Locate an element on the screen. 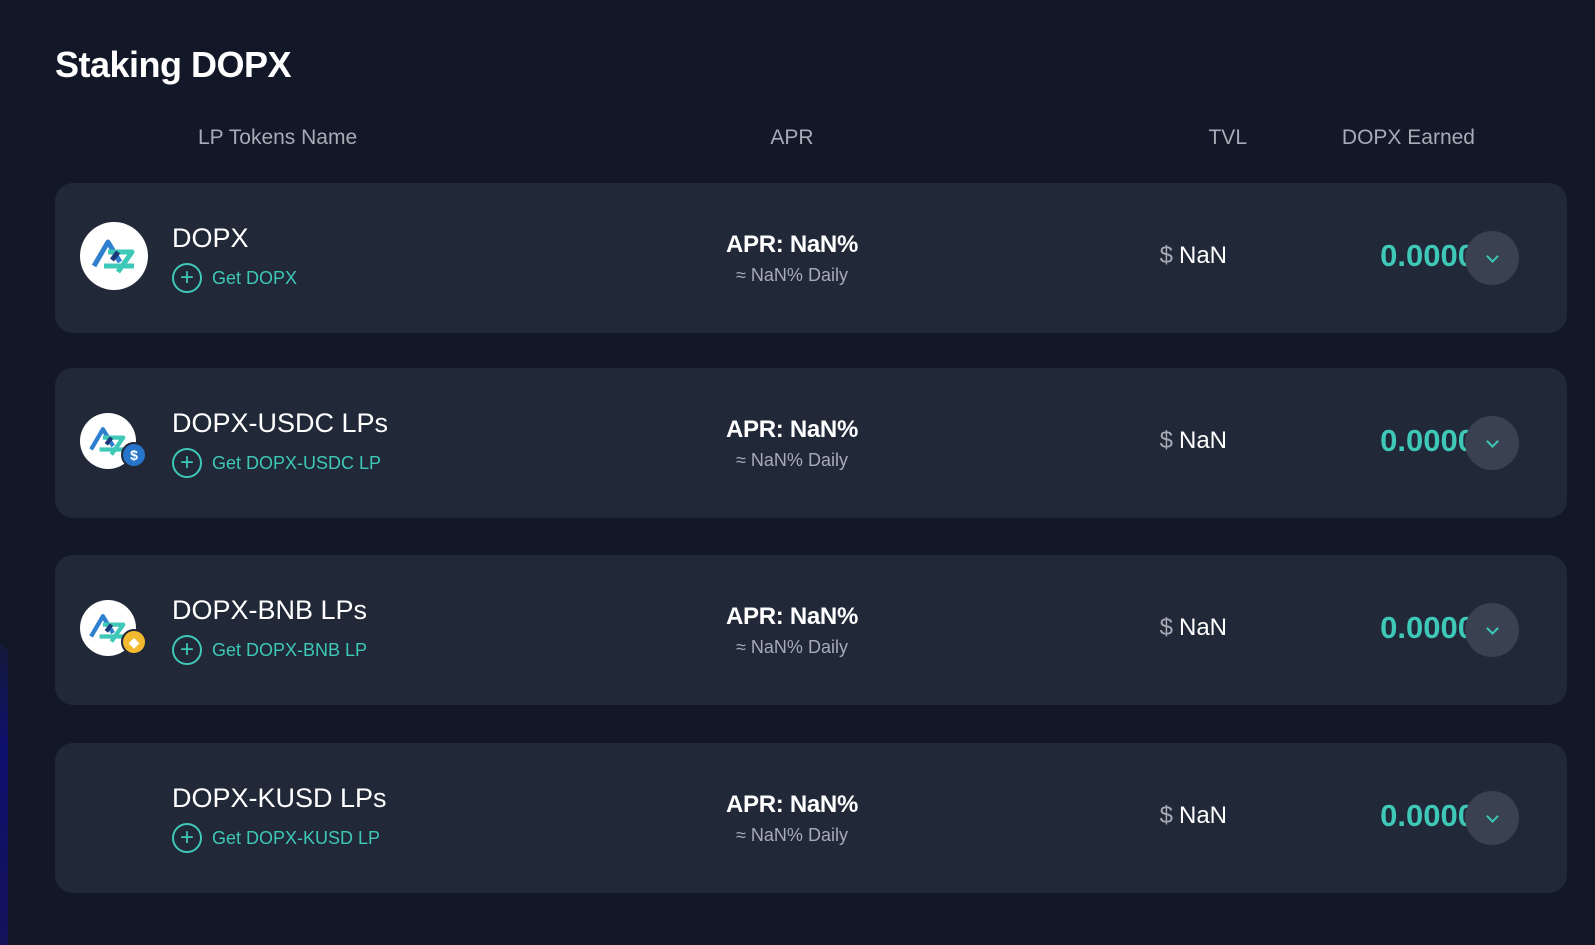 The width and height of the screenshot is (1595, 945). usdc-badge-icon: $ is located at coordinates (134, 455).